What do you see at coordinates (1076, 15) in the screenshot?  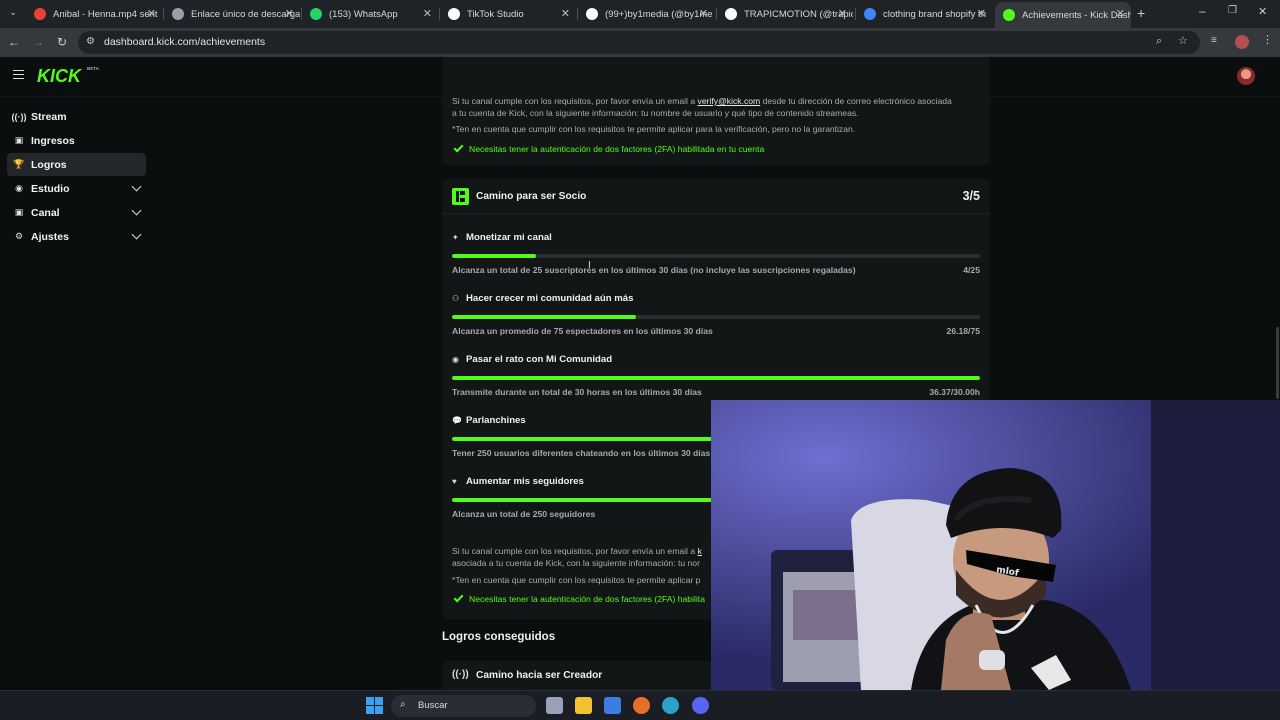 I see `tab-title: Achievements - Kick Dash` at bounding box center [1076, 15].